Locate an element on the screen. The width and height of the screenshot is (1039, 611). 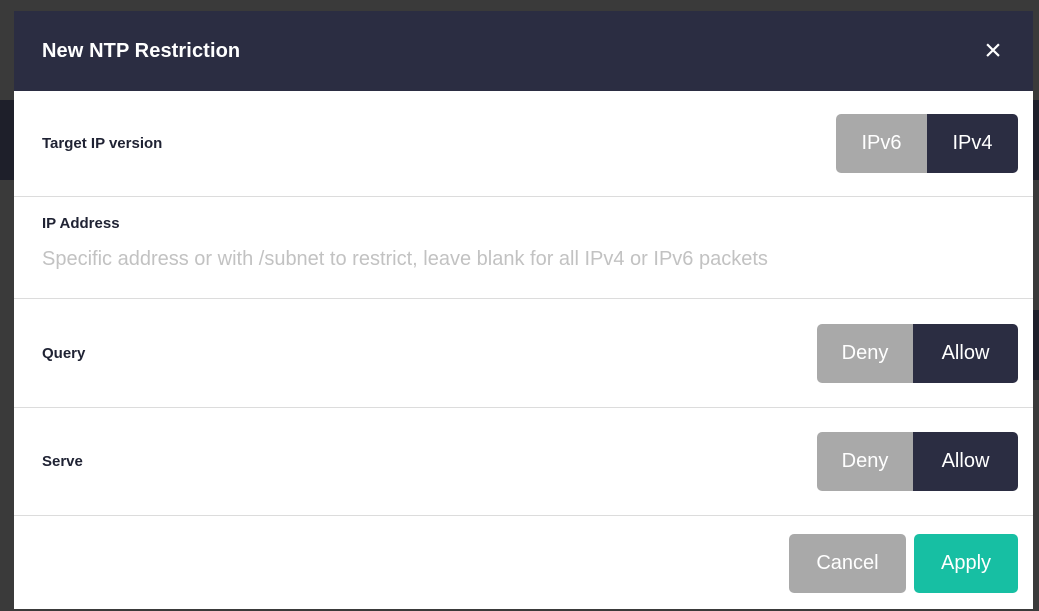
serve-deny-option: Deny is located at coordinates (865, 461).